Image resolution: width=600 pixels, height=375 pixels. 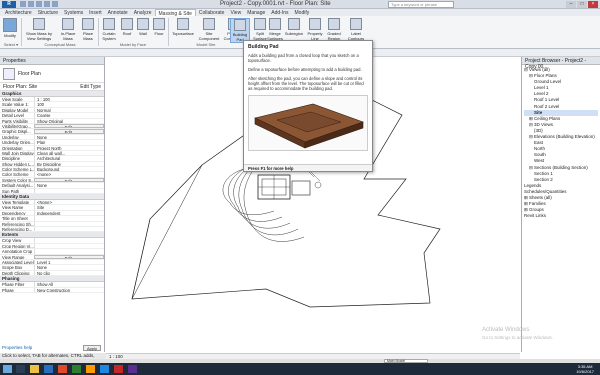 I want to click on open-icon, so click(x=23, y=4).